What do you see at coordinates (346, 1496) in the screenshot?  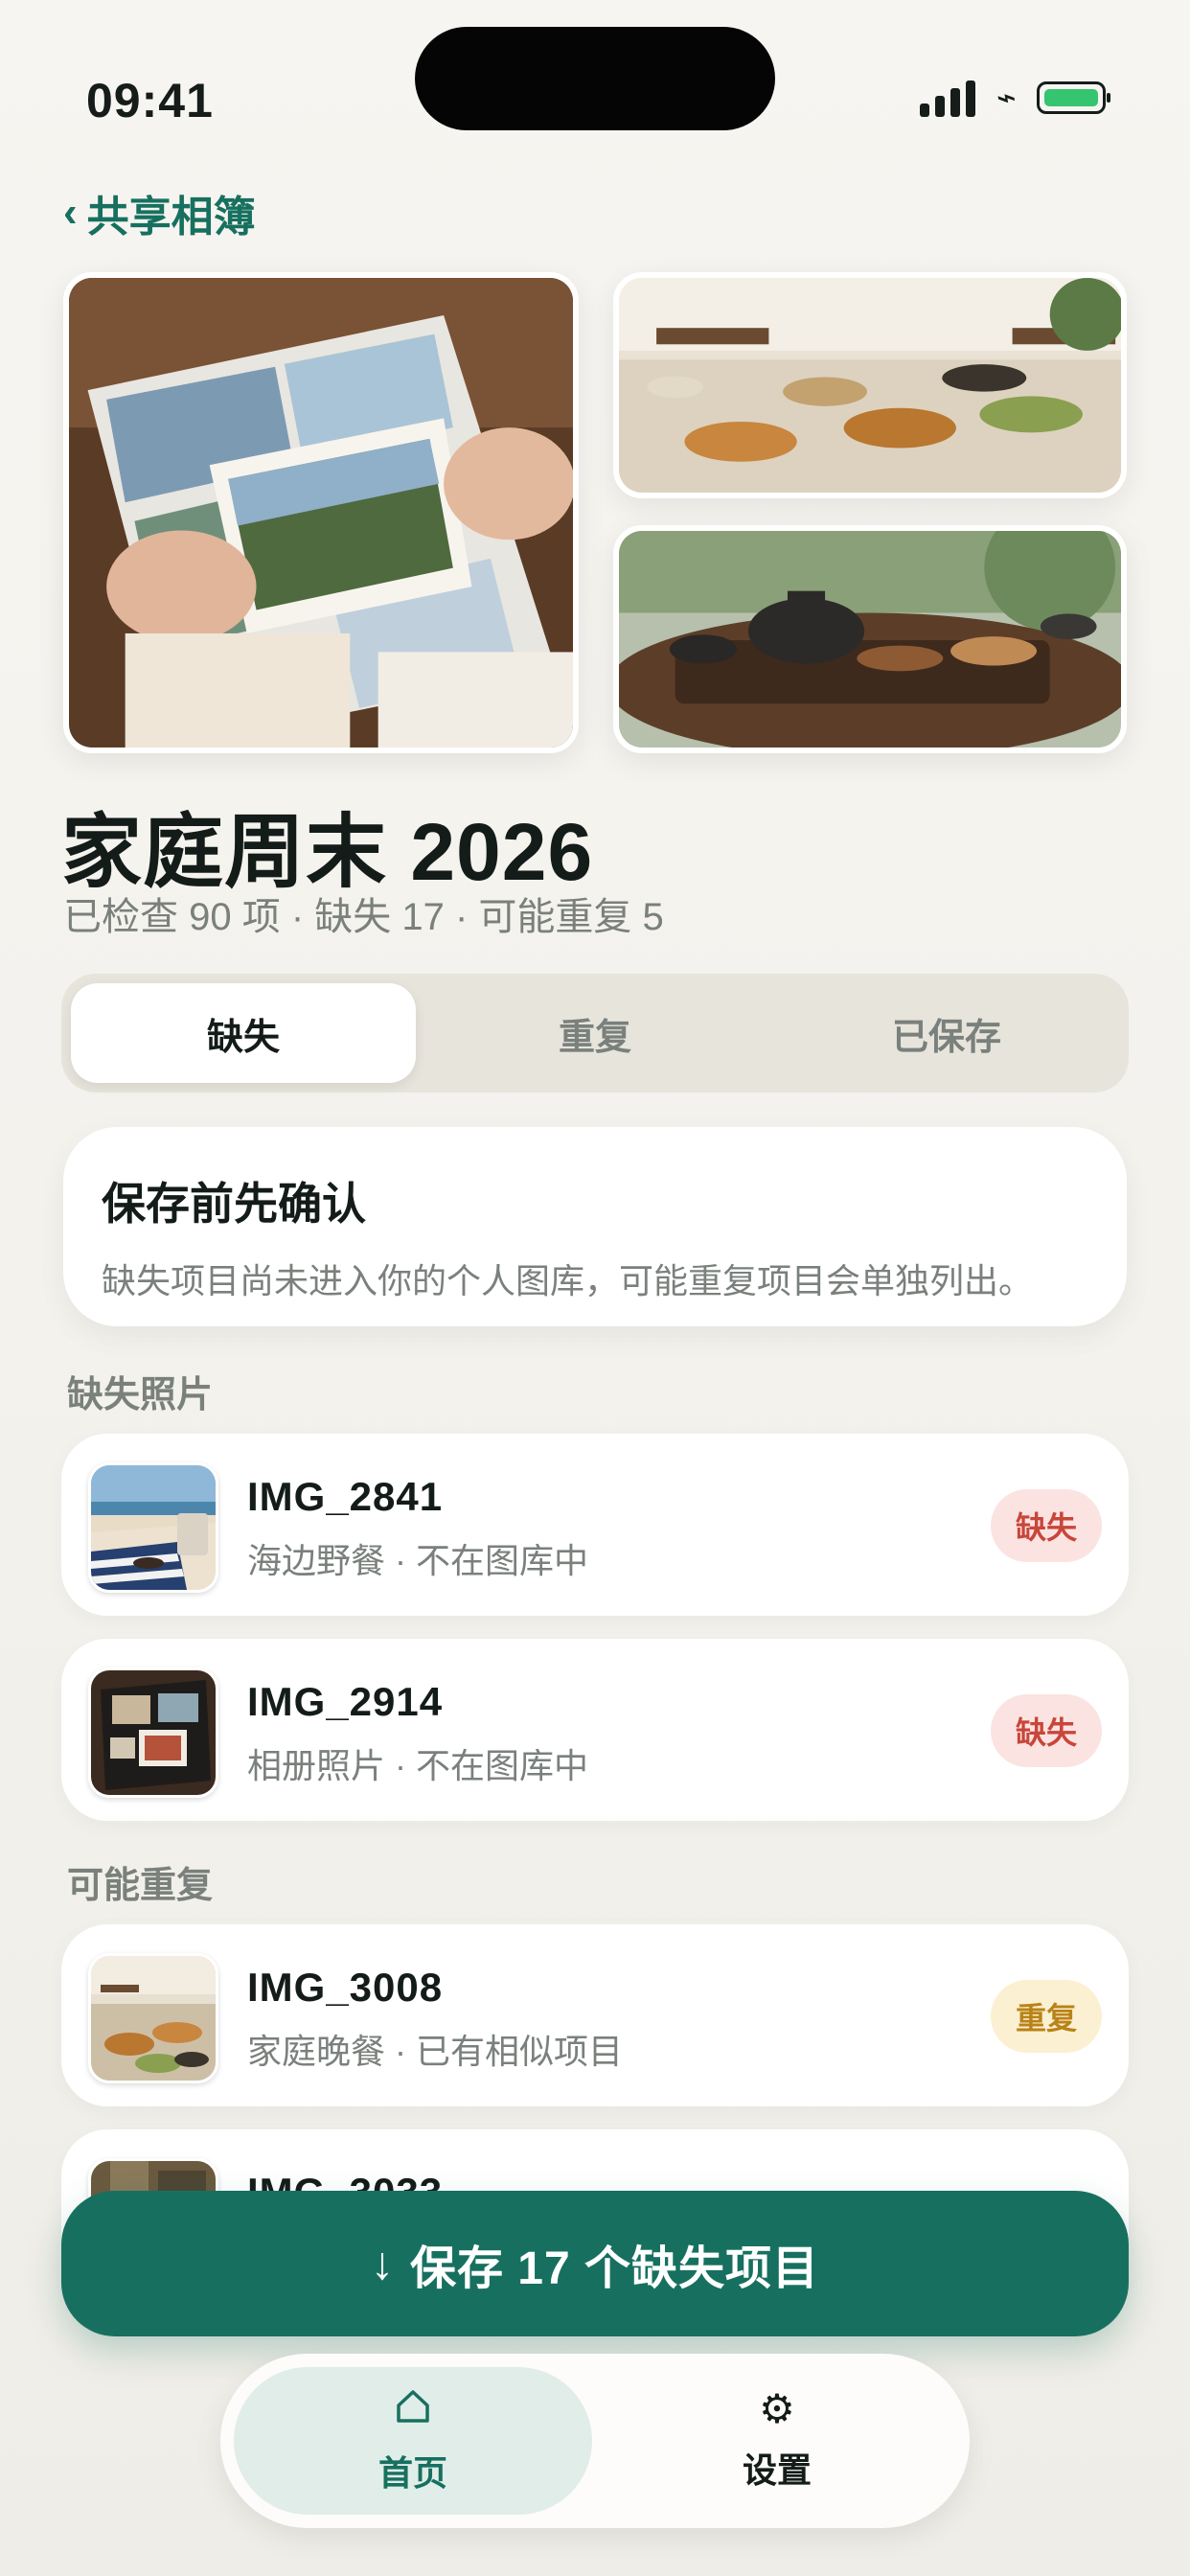 I see `item-name: IMG_2841` at bounding box center [346, 1496].